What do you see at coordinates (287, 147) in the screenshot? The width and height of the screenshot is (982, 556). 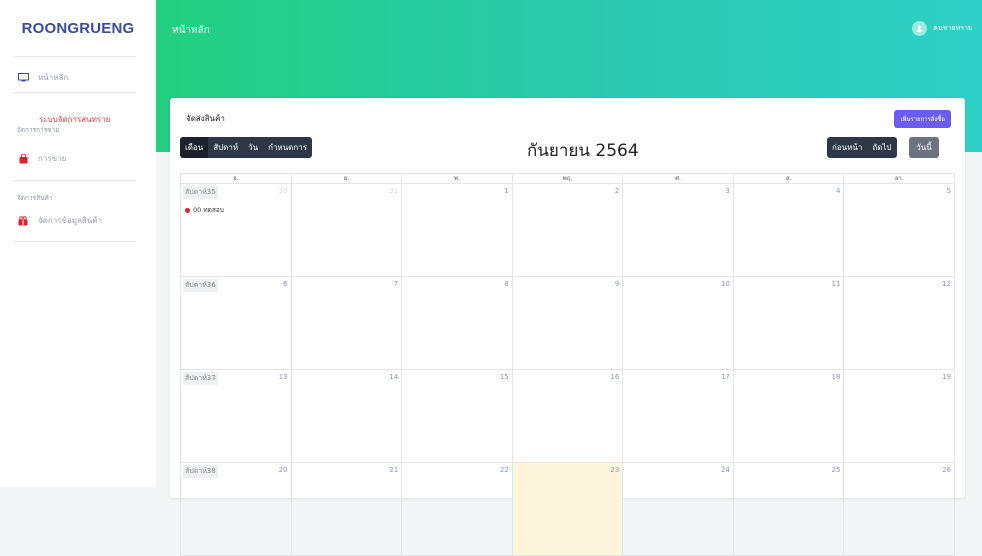 I see `view-agenda-button: กำหนดการ` at bounding box center [287, 147].